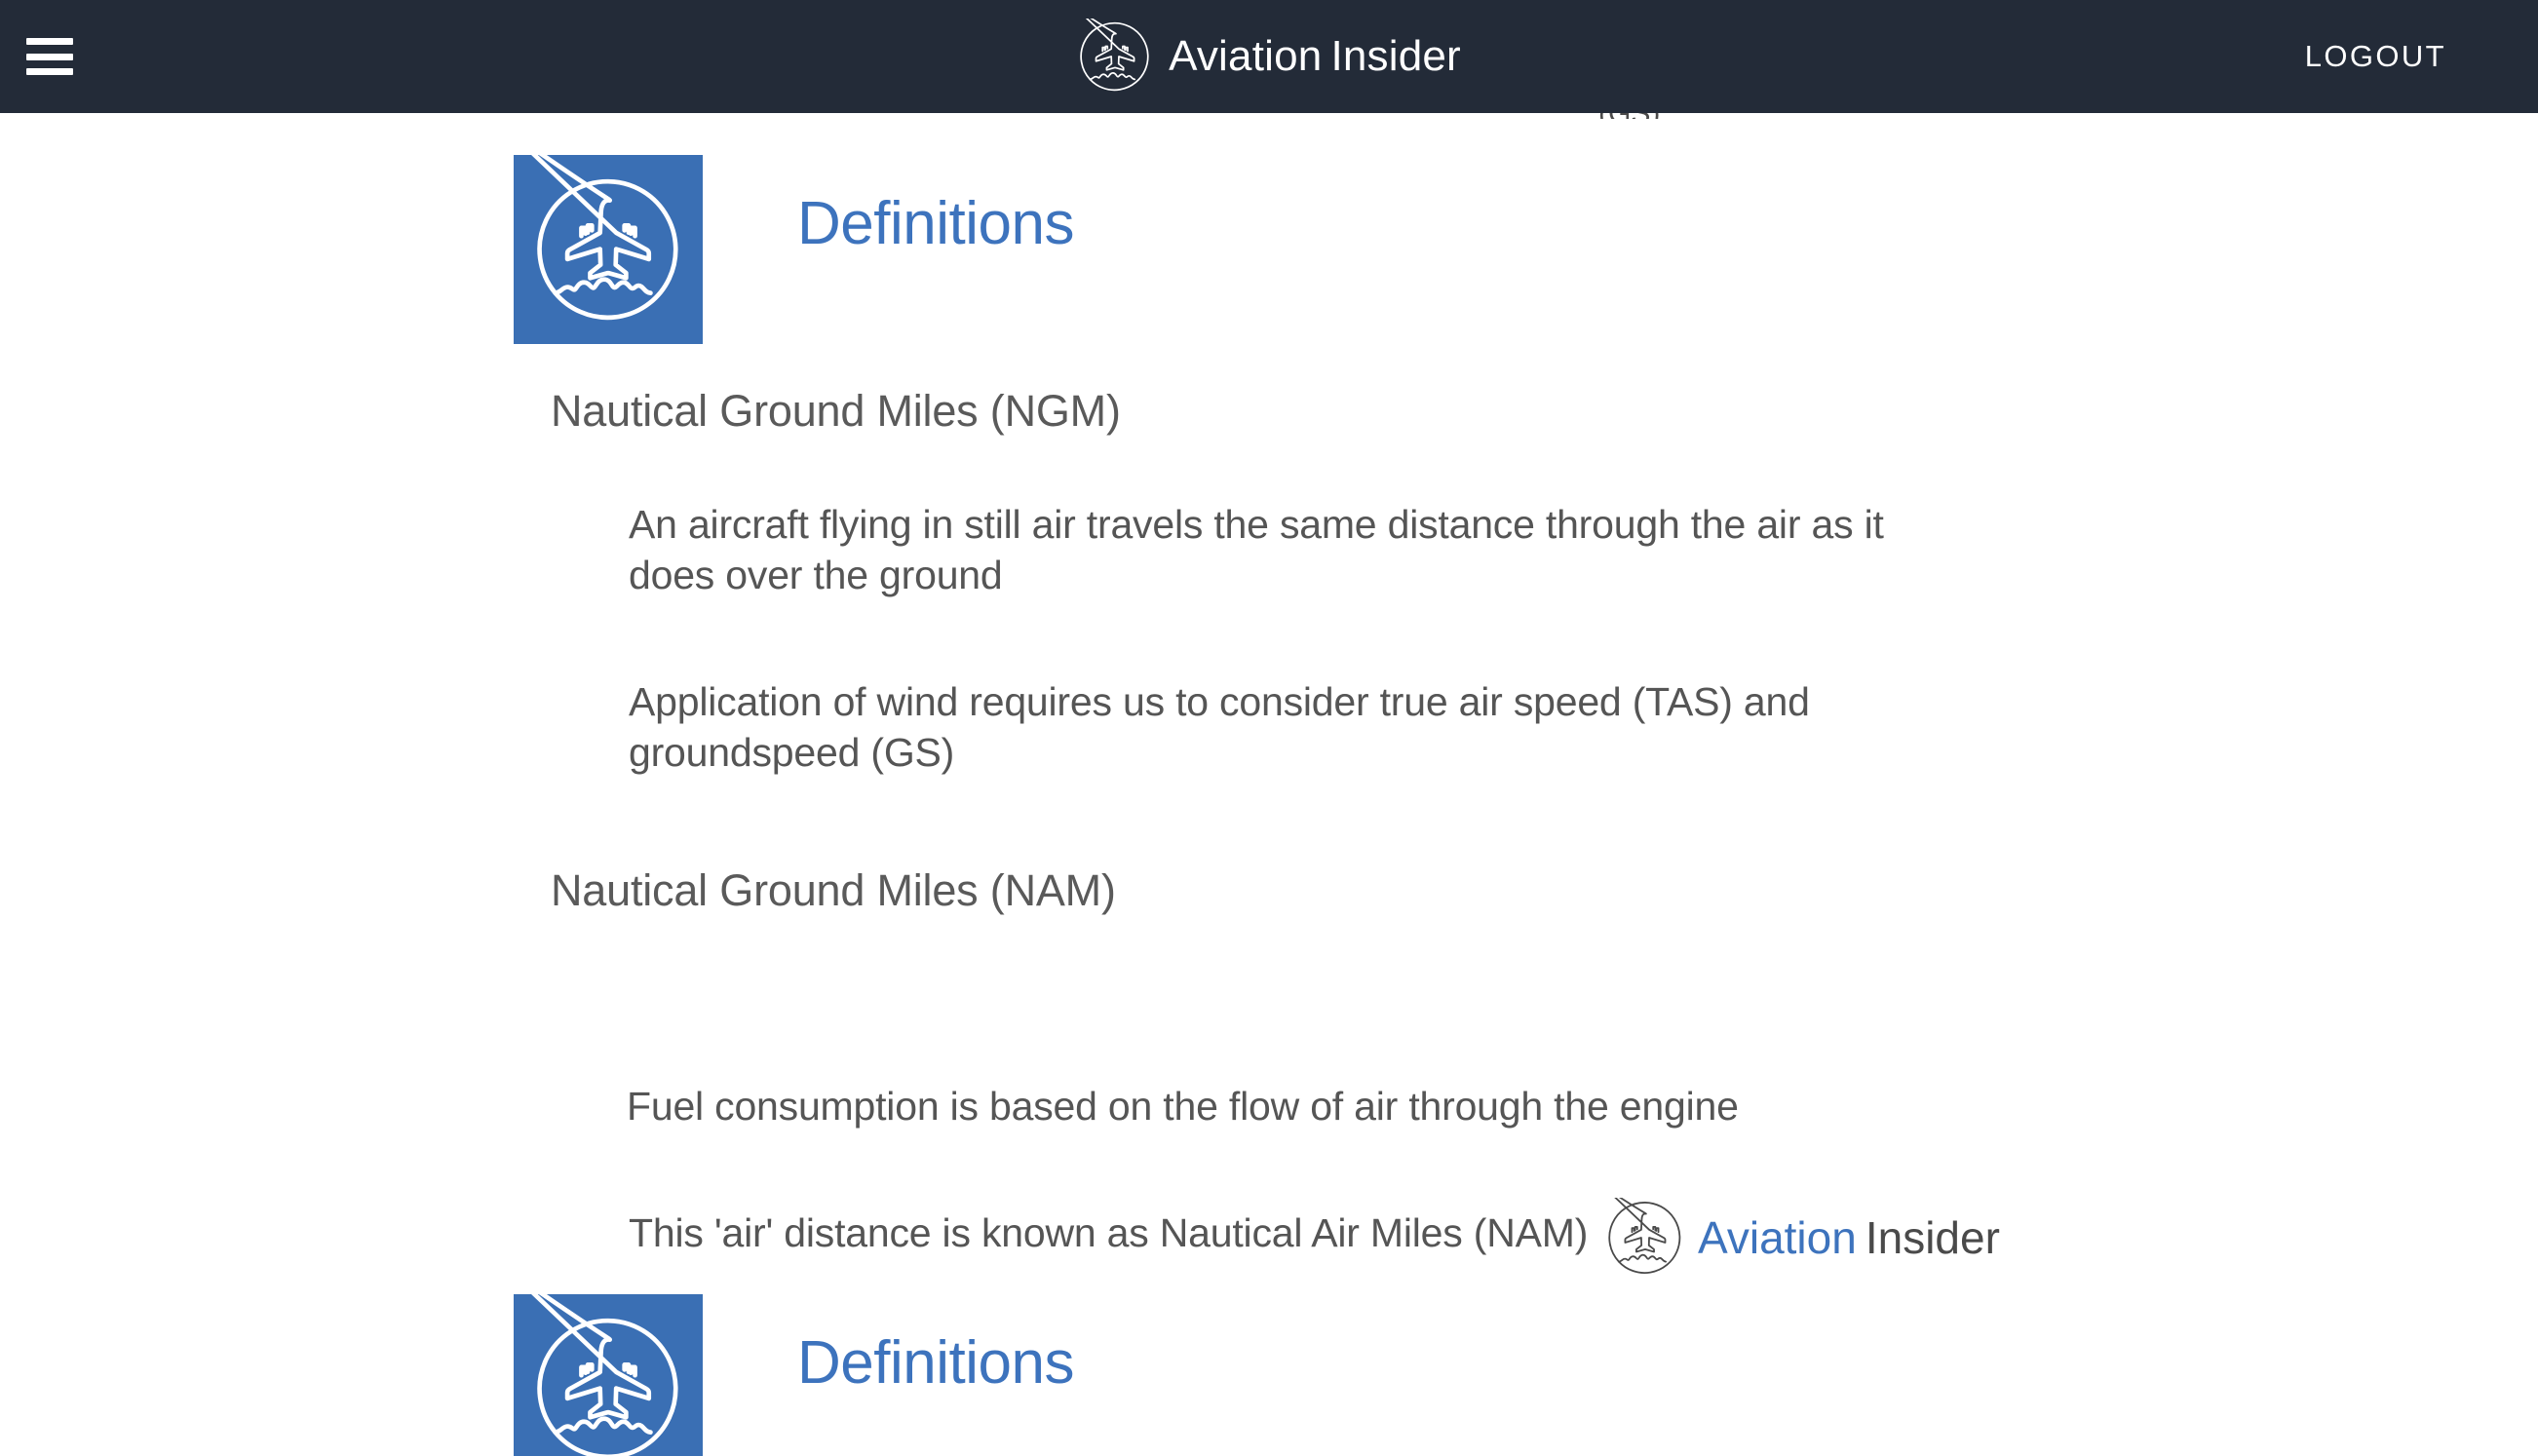 Image resolution: width=2538 pixels, height=1456 pixels. What do you see at coordinates (1246, 56) in the screenshot?
I see `brand-word-one: Aviation` at bounding box center [1246, 56].